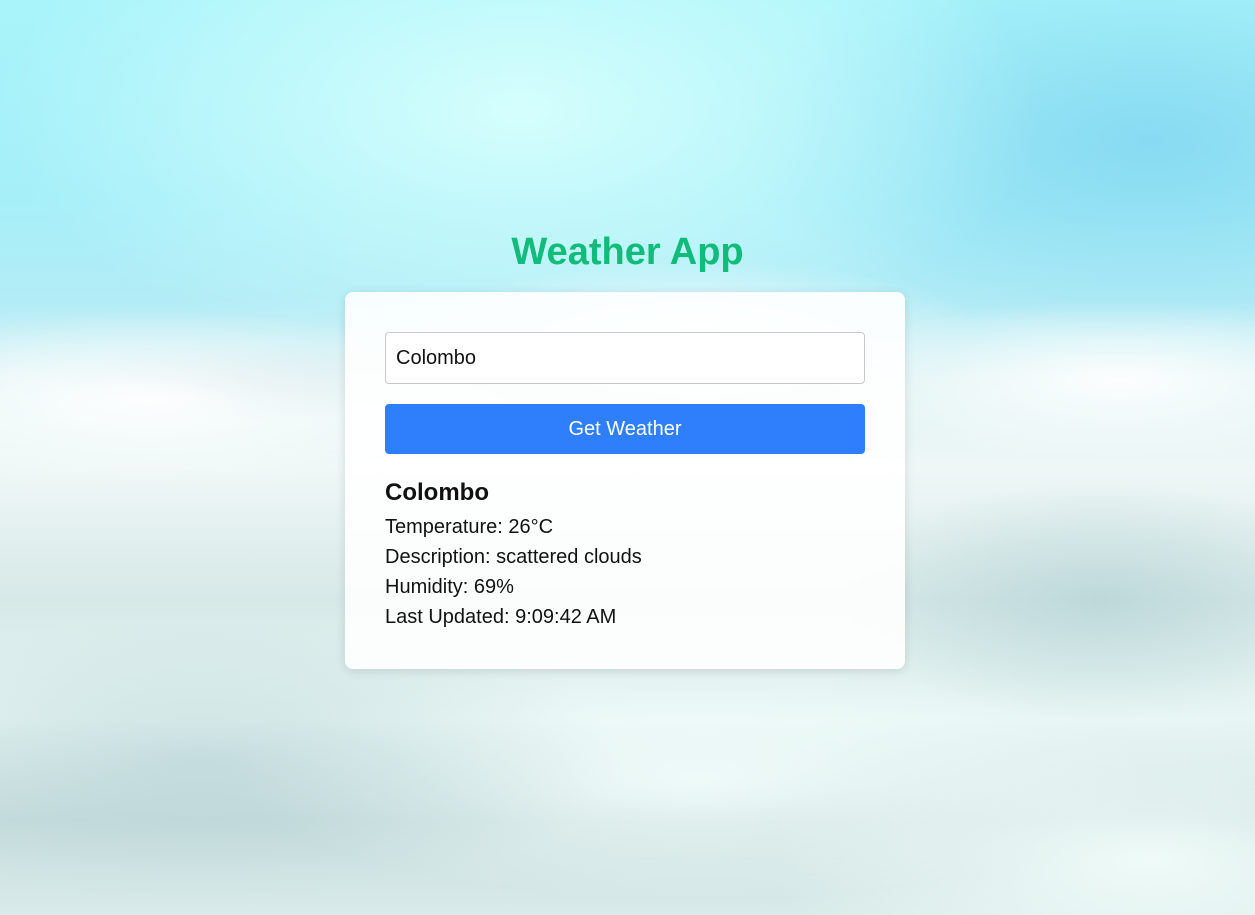 Image resolution: width=1255 pixels, height=915 pixels. Describe the element at coordinates (449, 587) in the screenshot. I see `humidity-text: Humidity: 69%` at that location.